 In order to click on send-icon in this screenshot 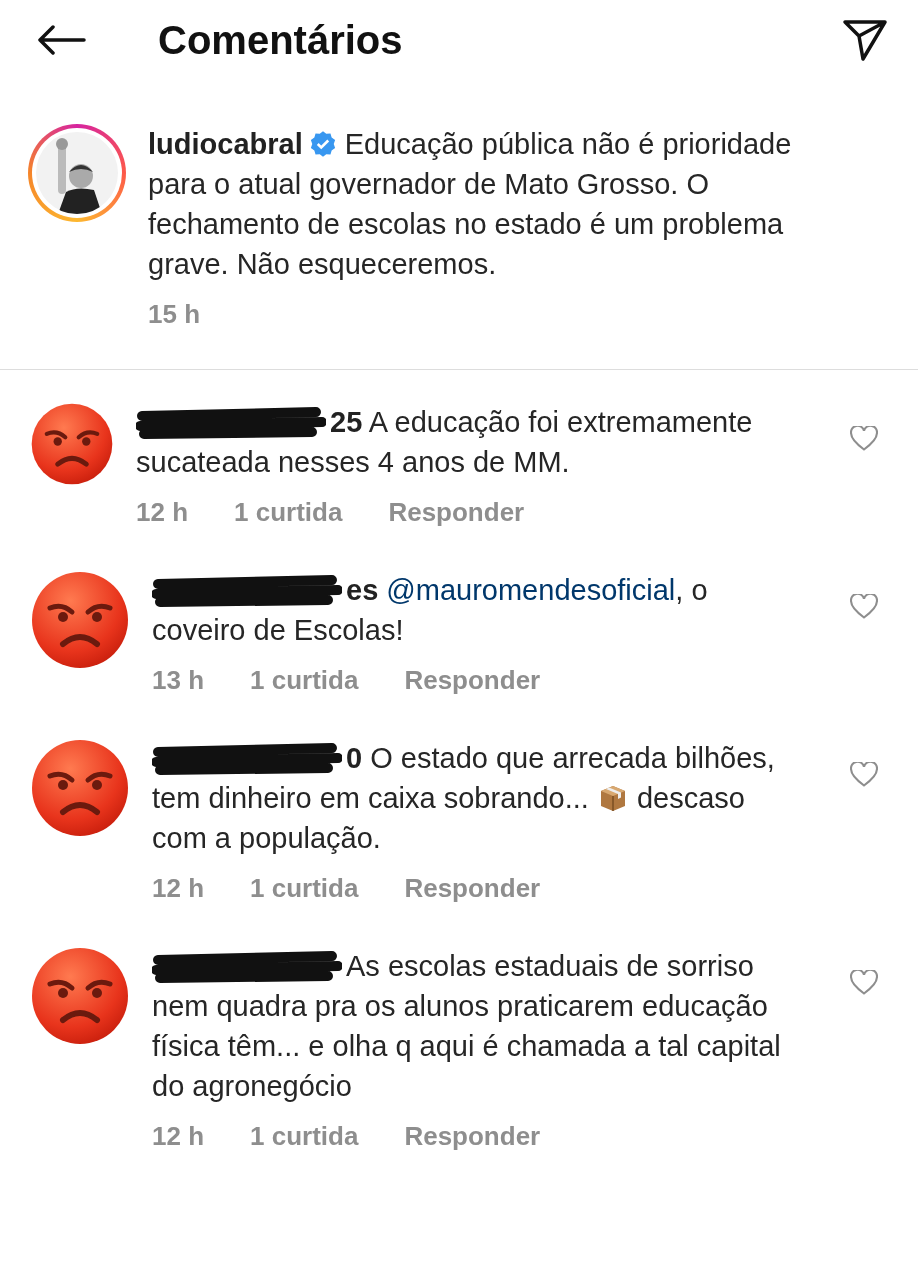, I will do `click(865, 40)`.